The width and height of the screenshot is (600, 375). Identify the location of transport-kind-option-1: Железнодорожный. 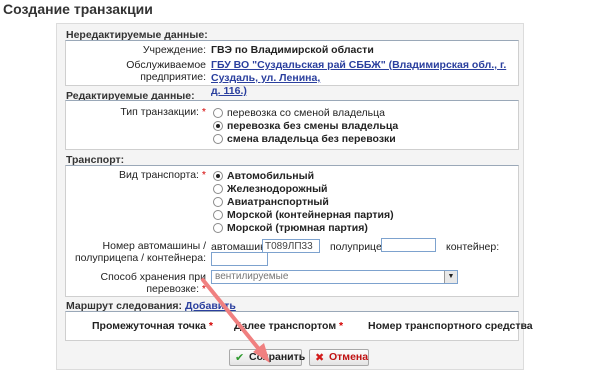
(277, 189).